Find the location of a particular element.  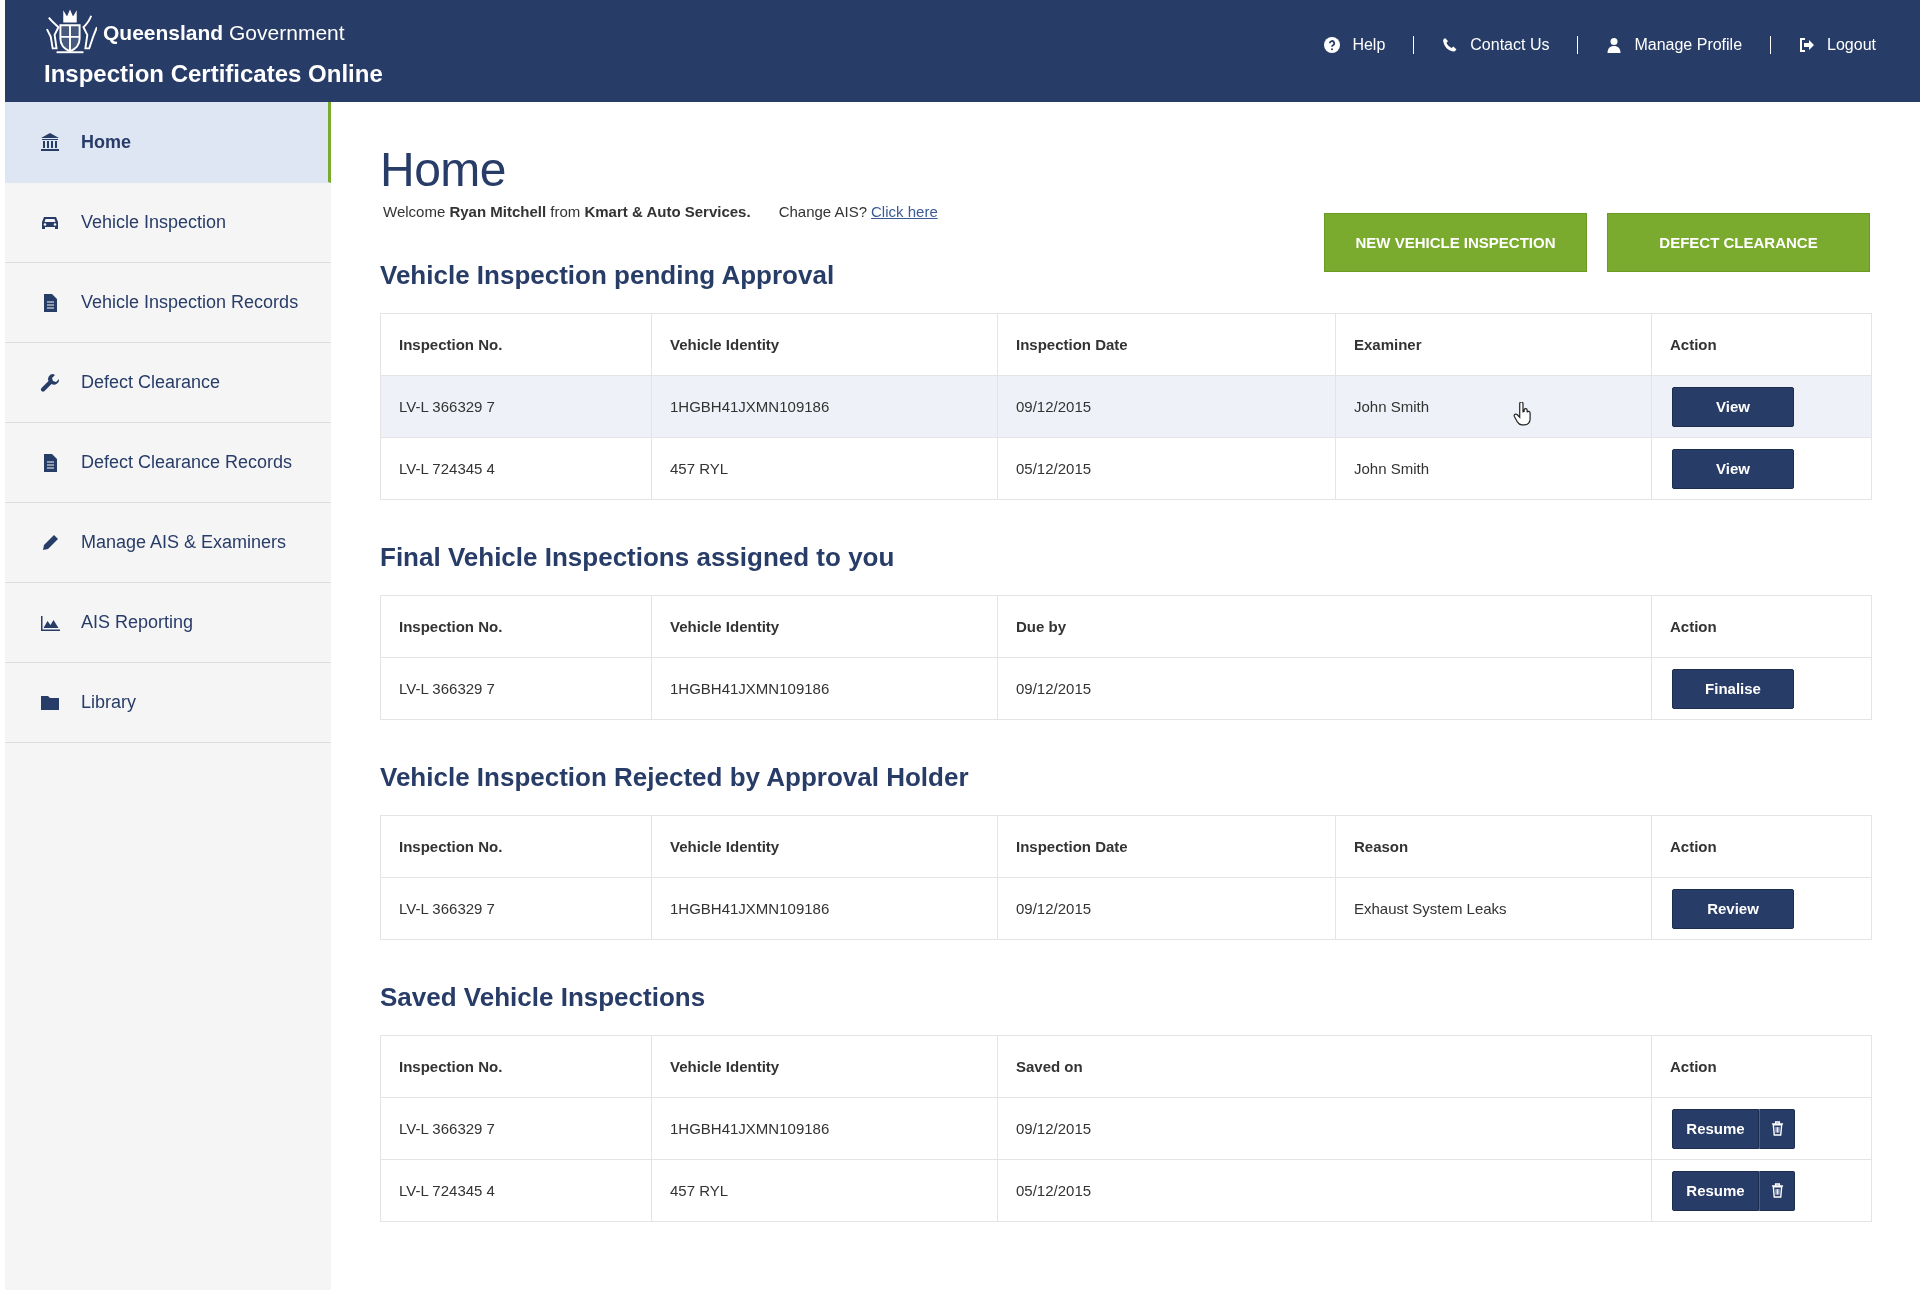

column-header: Reason is located at coordinates (1493, 846).